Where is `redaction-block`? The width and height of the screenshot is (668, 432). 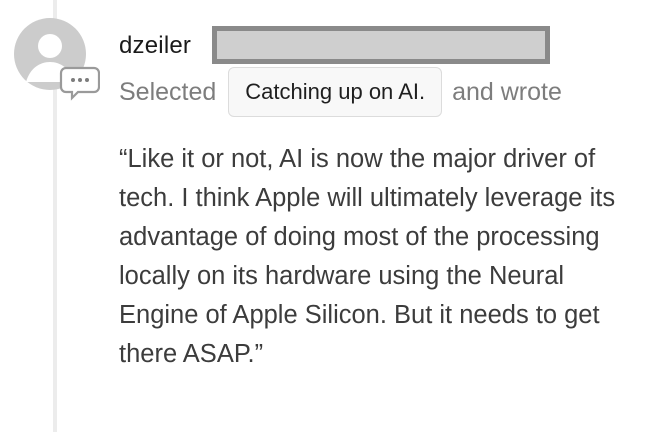 redaction-block is located at coordinates (381, 45).